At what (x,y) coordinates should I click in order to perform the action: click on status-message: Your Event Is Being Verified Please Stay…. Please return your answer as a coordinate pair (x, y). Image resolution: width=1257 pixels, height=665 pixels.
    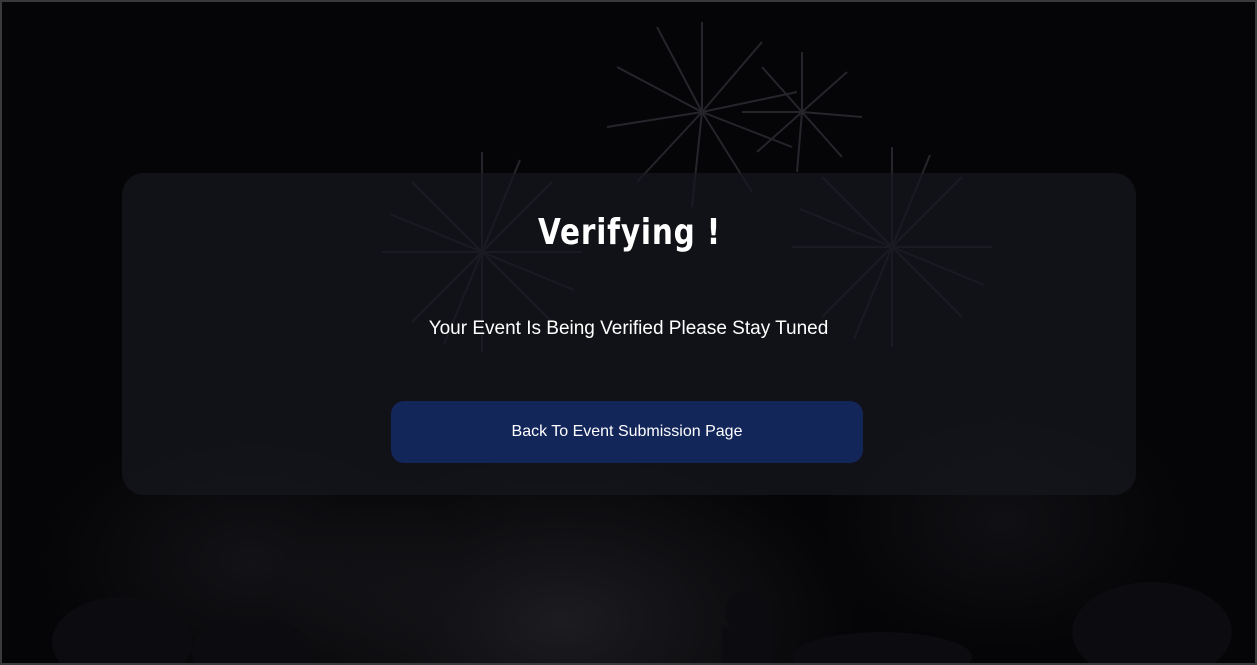
    Looking at the image, I should click on (628, 328).